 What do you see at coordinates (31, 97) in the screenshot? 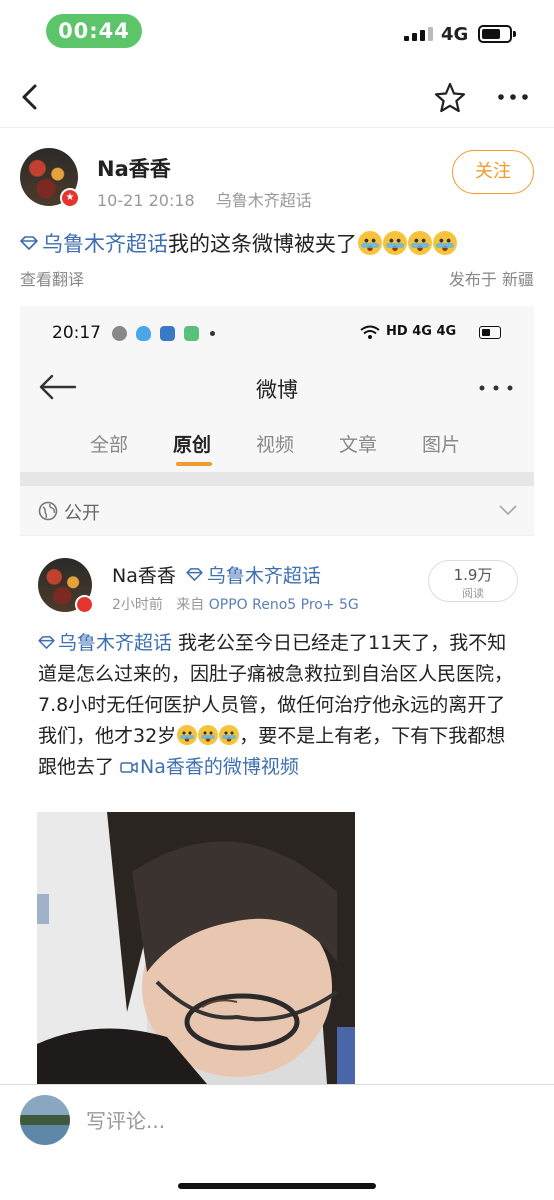
I see `back-arrow-icon` at bounding box center [31, 97].